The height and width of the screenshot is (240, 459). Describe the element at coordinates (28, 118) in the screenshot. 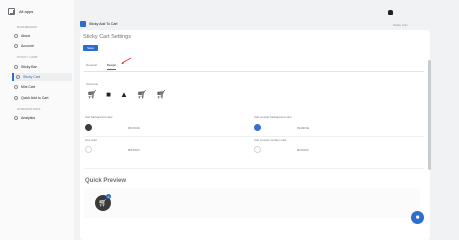

I see `sidebar-item-label: Analytics` at that location.